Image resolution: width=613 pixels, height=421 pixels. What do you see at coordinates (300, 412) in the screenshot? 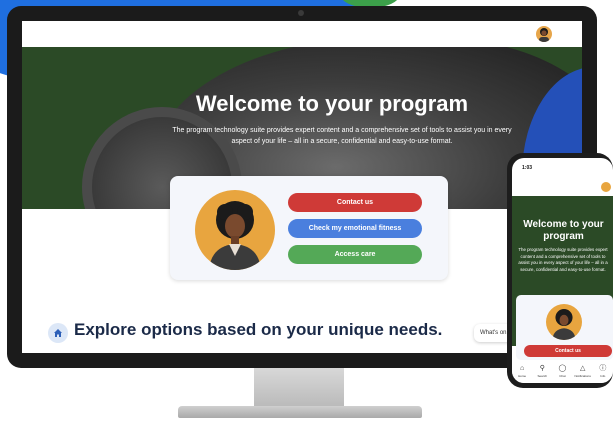
I see `monitor-stand-base` at bounding box center [300, 412].